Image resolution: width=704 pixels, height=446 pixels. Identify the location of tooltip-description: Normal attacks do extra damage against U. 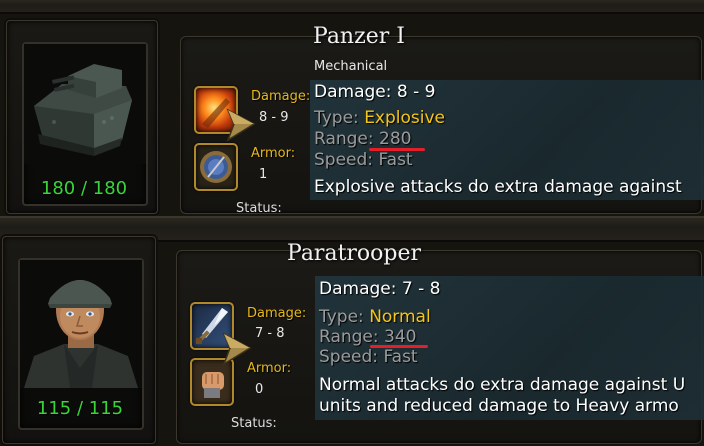
(502, 385).